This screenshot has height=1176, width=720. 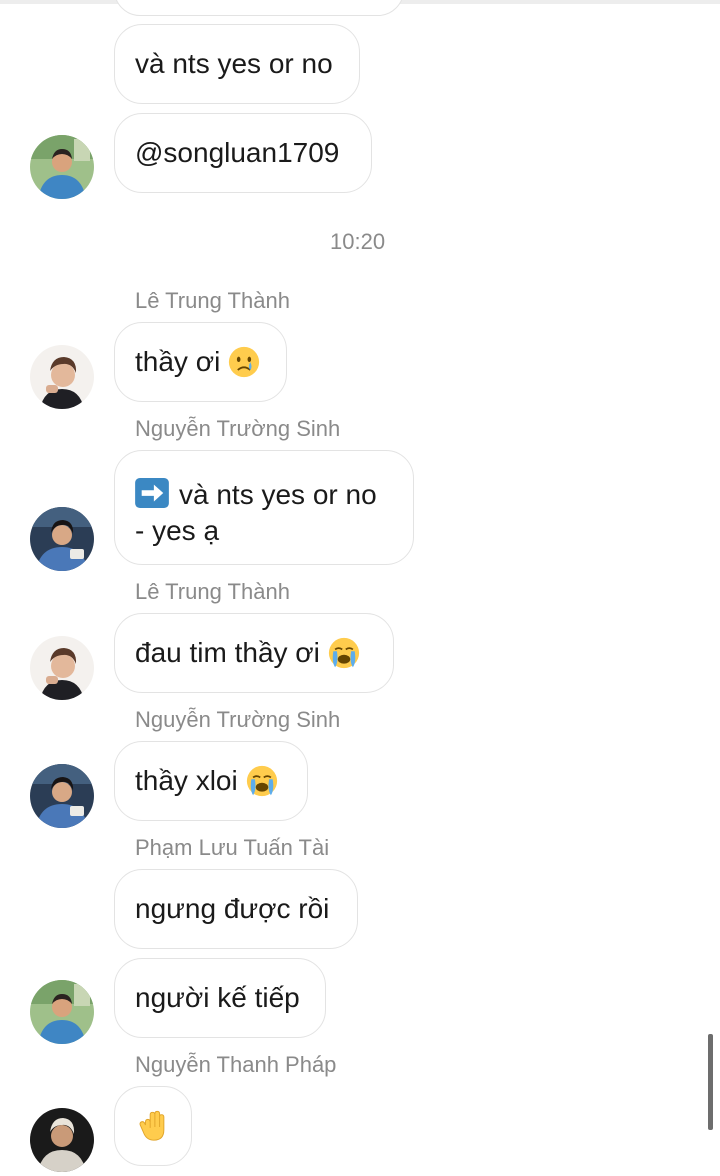 What do you see at coordinates (62, 1140) in the screenshot?
I see `avatar-nguyen-thanh-phap` at bounding box center [62, 1140].